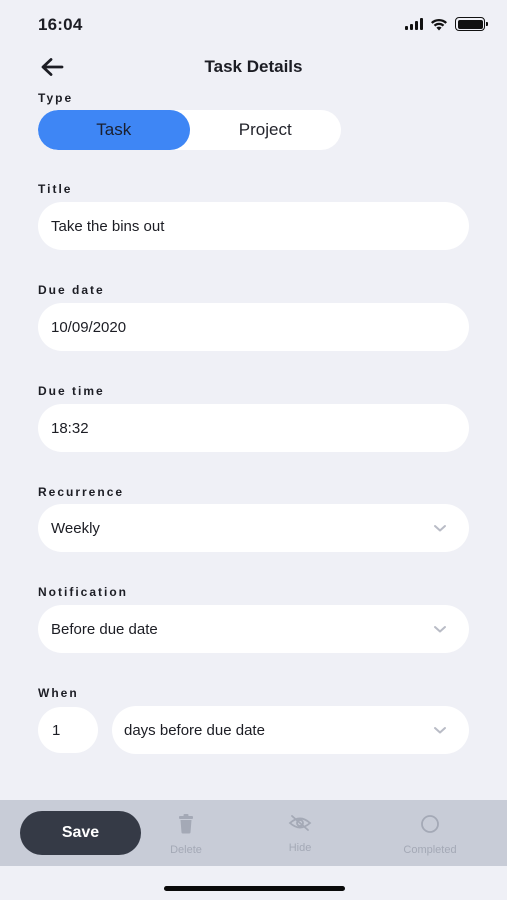  Describe the element at coordinates (75, 528) in the screenshot. I see `recurrence-value: Weekly` at that location.